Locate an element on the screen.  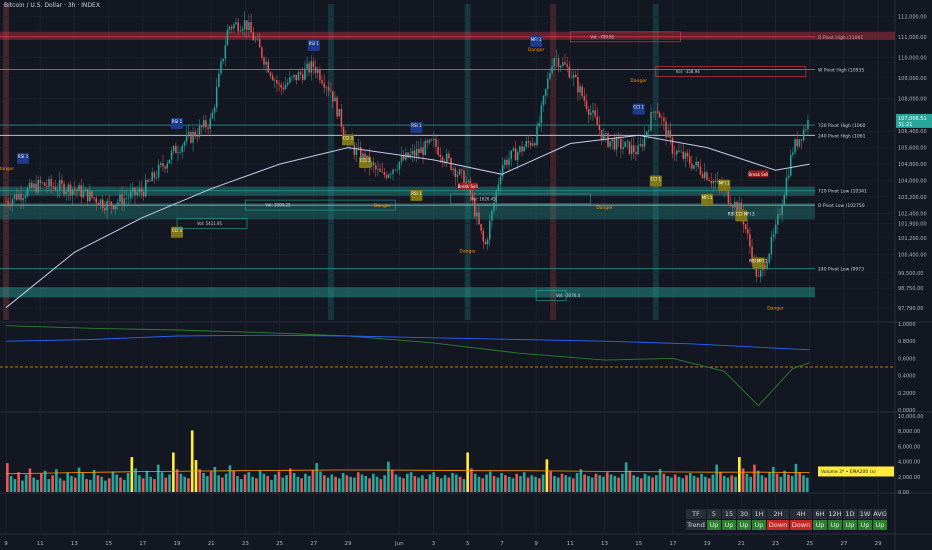
trend-row-label: Trend is located at coordinates (696, 525).